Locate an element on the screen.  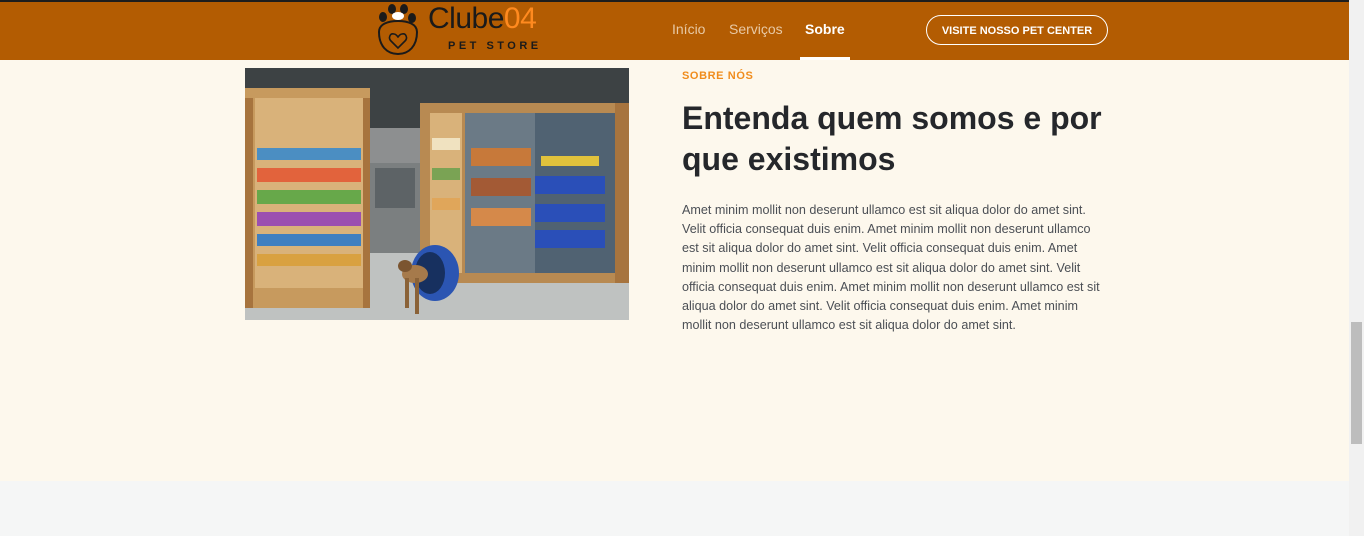
section-kicker: SOBRE NÓS is located at coordinates (718, 76).